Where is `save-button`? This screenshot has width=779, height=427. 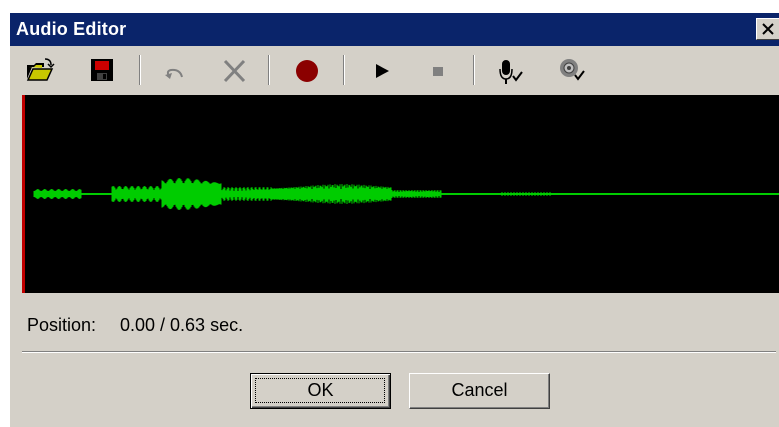 save-button is located at coordinates (104, 71).